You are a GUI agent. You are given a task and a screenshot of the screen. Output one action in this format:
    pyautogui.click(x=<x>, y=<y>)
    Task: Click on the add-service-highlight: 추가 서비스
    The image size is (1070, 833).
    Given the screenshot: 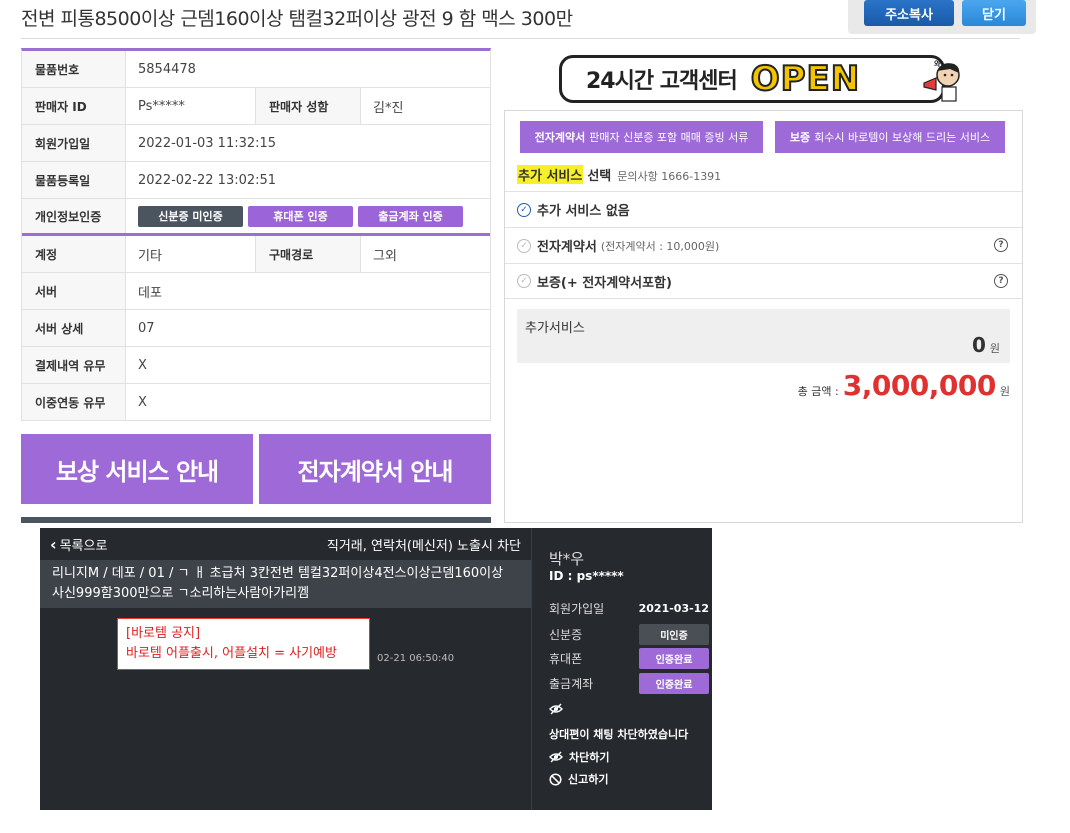 What is the action you would take?
    pyautogui.click(x=550, y=174)
    